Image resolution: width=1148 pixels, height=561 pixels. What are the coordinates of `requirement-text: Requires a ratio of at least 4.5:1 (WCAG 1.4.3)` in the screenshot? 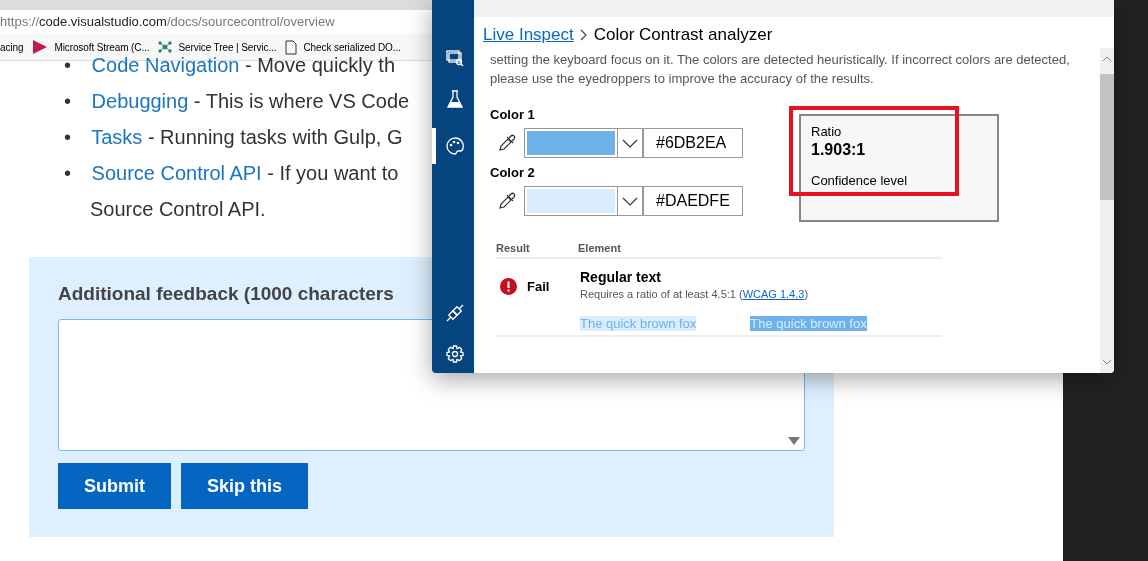 It's located at (695, 294).